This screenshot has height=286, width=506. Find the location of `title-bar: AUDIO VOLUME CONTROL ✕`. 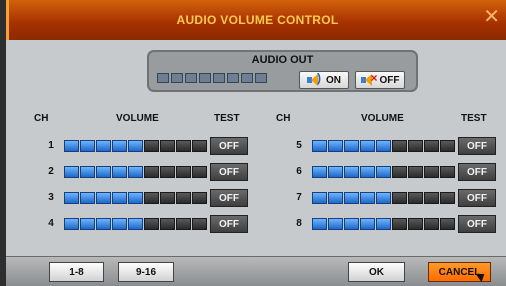

title-bar: AUDIO VOLUME CONTROL ✕ is located at coordinates (256, 20).